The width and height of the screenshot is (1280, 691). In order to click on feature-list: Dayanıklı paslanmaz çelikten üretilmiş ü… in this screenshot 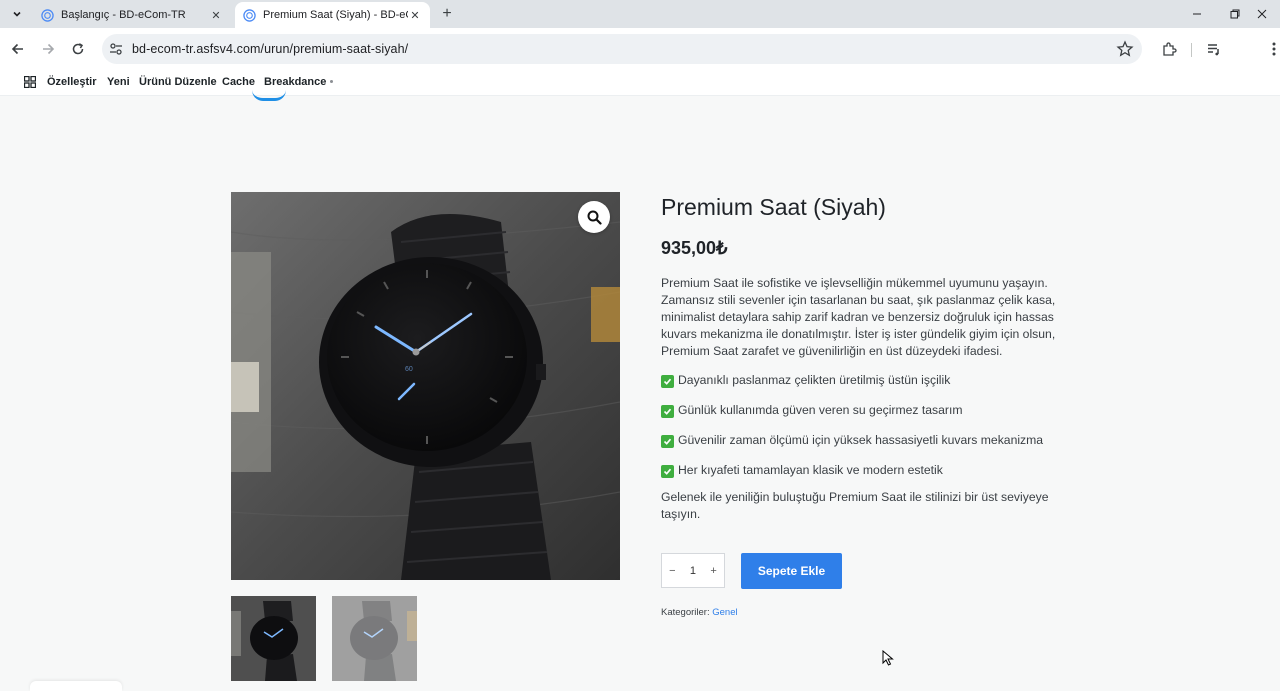, I will do `click(871, 432)`.